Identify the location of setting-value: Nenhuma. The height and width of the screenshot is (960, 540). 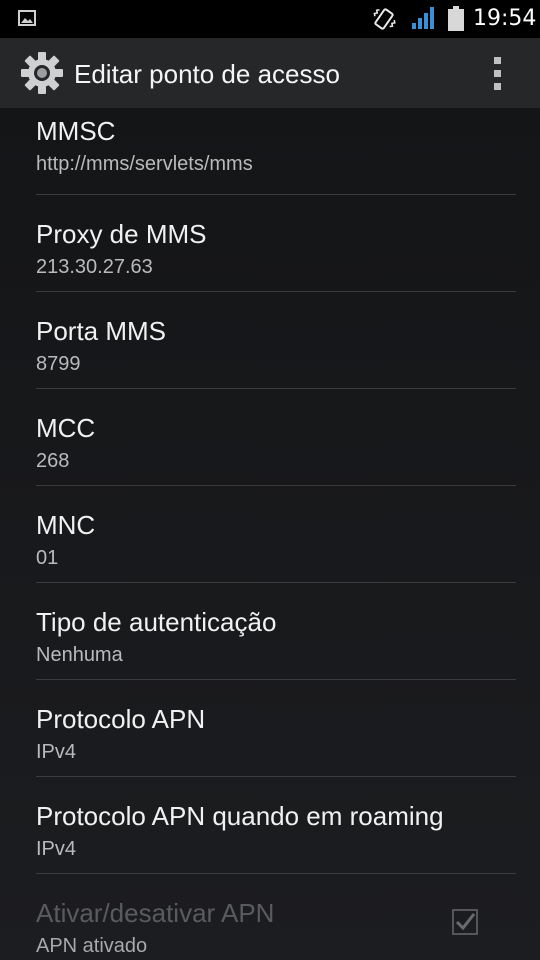
(79, 655).